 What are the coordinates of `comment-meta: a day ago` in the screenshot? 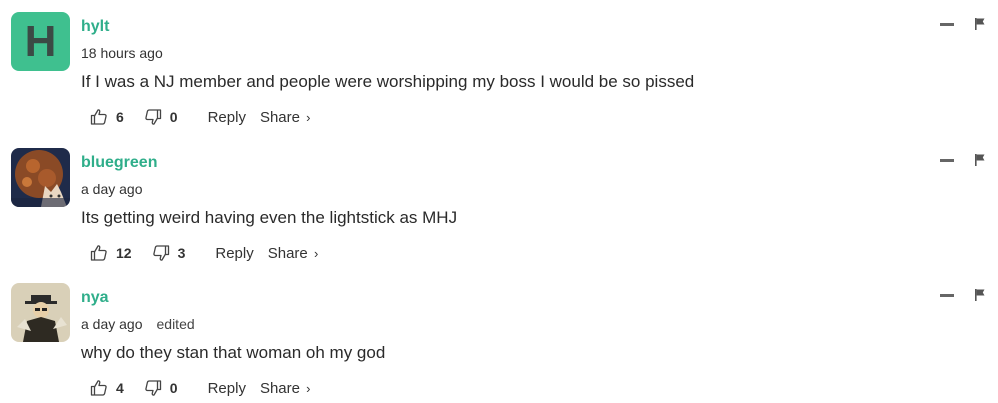 It's located at (112, 189).